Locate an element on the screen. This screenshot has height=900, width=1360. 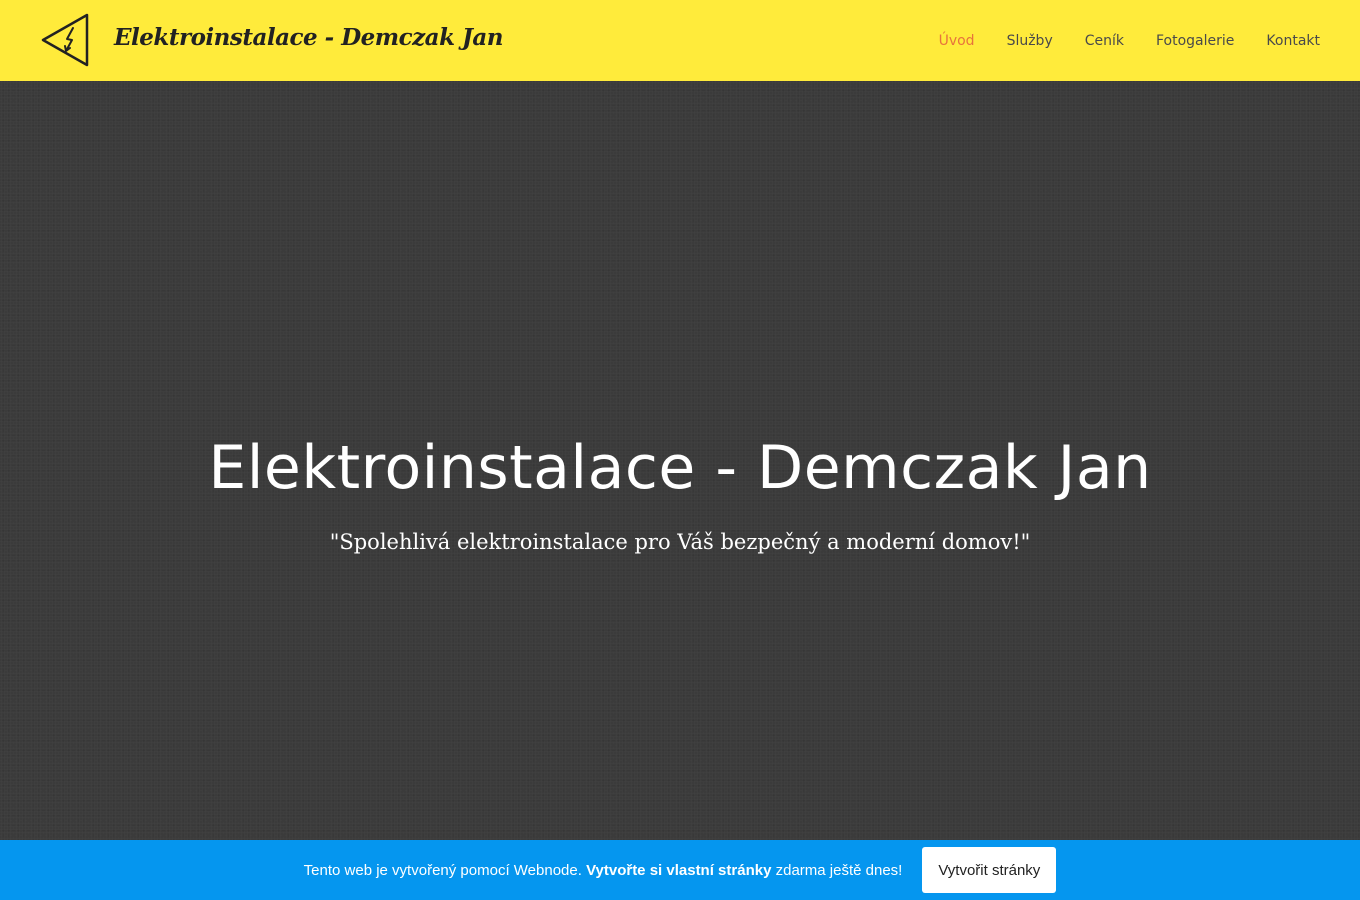
high-voltage-triangle-icon is located at coordinates (65, 40).